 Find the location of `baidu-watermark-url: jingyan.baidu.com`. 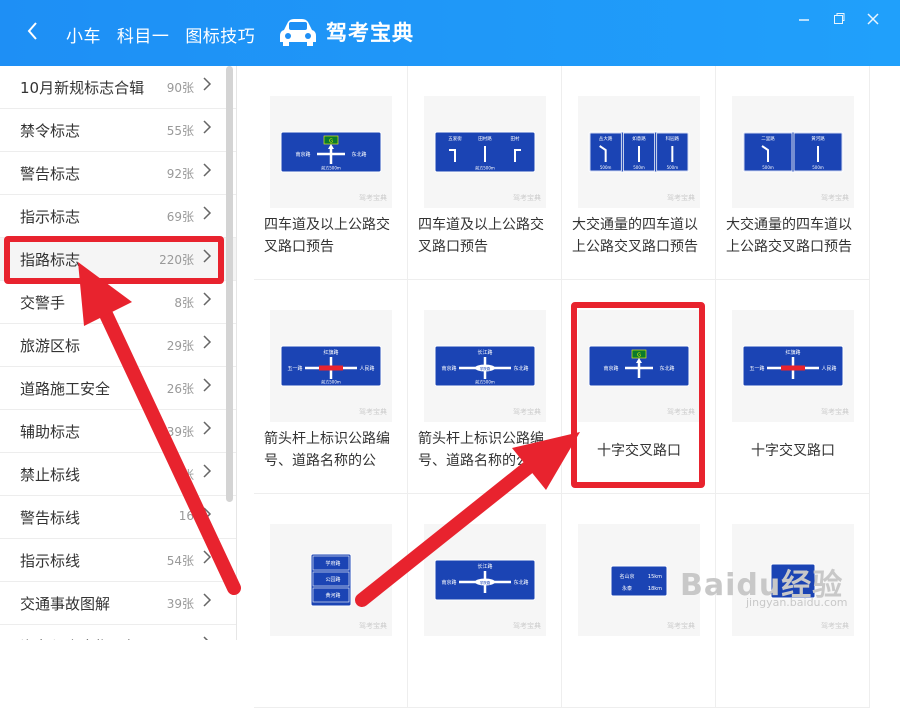

baidu-watermark-url: jingyan.baidu.com is located at coordinates (797, 602).